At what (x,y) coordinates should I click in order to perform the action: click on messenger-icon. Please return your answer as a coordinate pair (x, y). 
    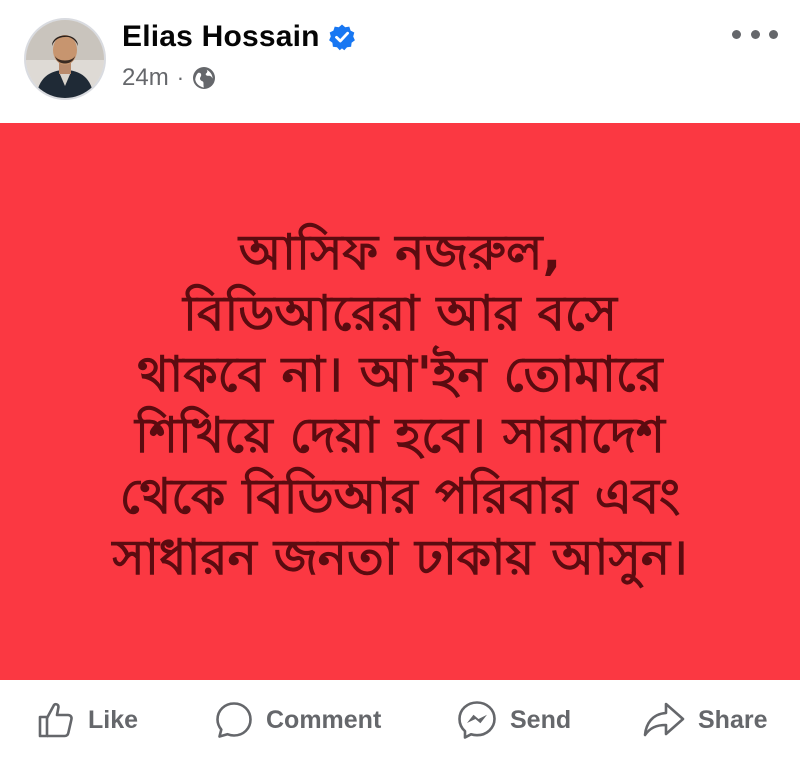
    Looking at the image, I should click on (477, 720).